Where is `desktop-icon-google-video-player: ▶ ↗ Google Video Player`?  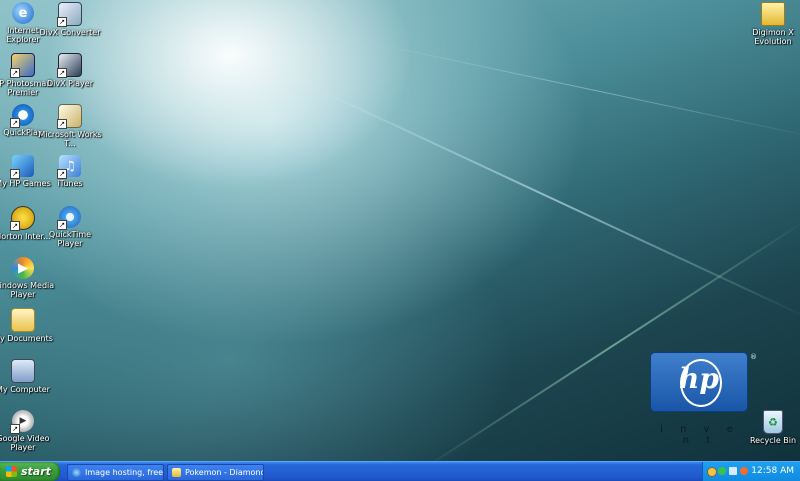 desktop-icon-google-video-player: ▶ ↗ Google Video Player is located at coordinates (27, 431).